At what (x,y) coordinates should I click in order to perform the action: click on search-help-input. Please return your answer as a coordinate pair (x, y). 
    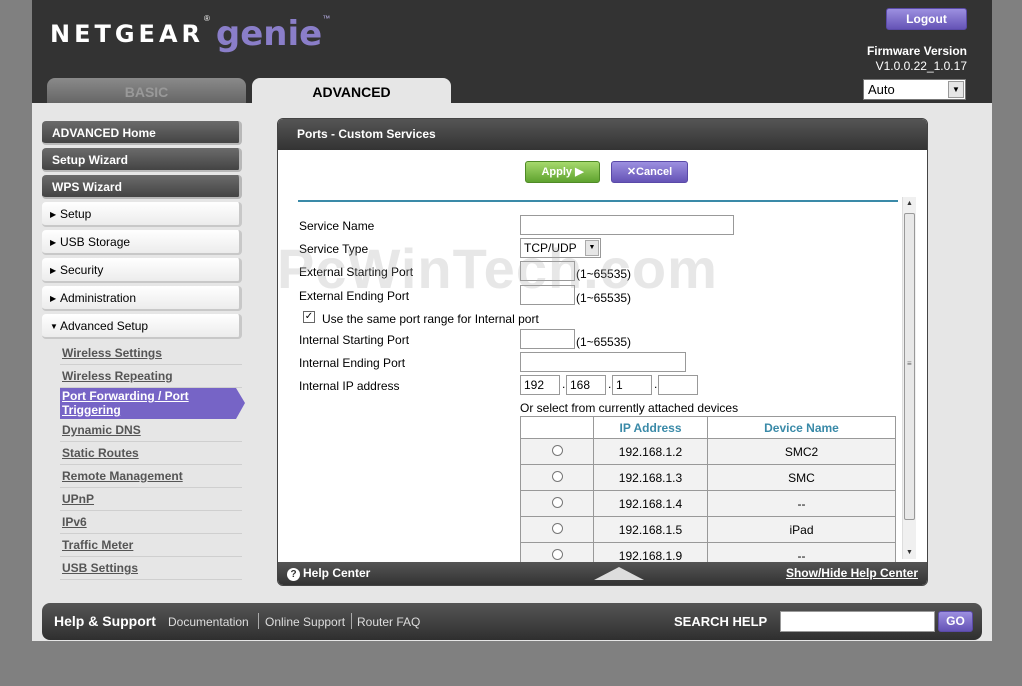
    Looking at the image, I should click on (857, 621).